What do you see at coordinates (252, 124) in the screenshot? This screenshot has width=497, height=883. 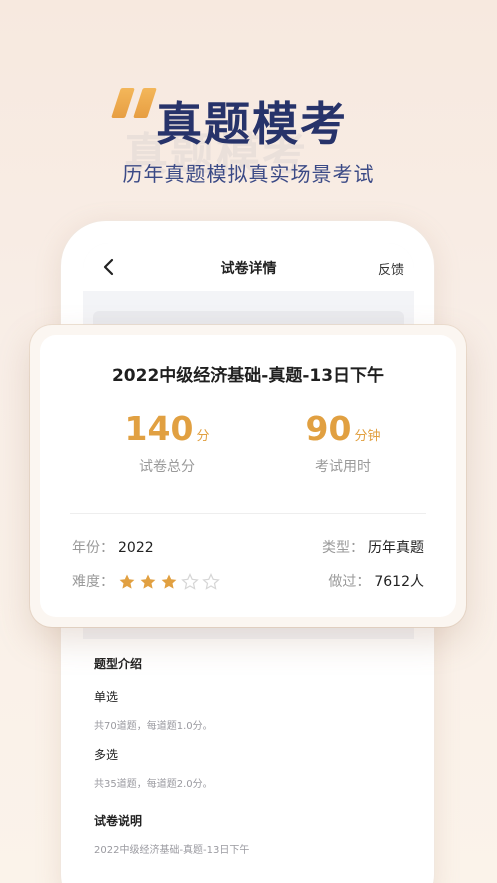 I see `hero-title: 真题模考` at bounding box center [252, 124].